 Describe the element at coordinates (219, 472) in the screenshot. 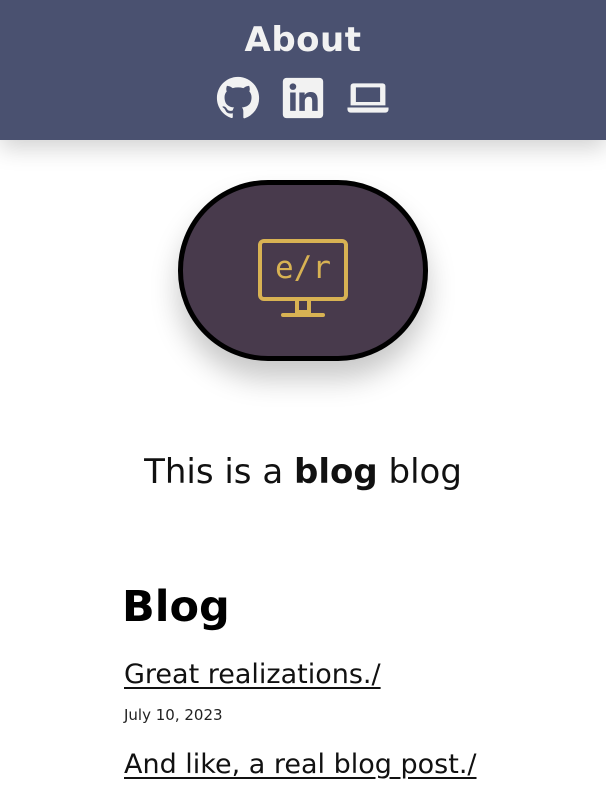

I see `intro-prefix: This is a` at that location.